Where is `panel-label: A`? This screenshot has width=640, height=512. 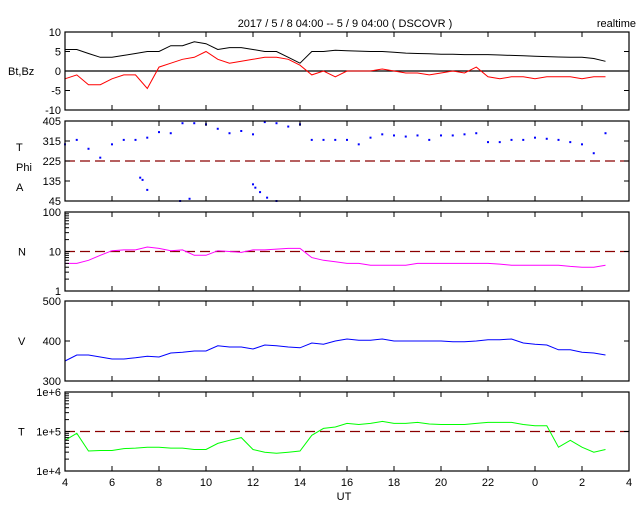
panel-label: A is located at coordinates (20, 188).